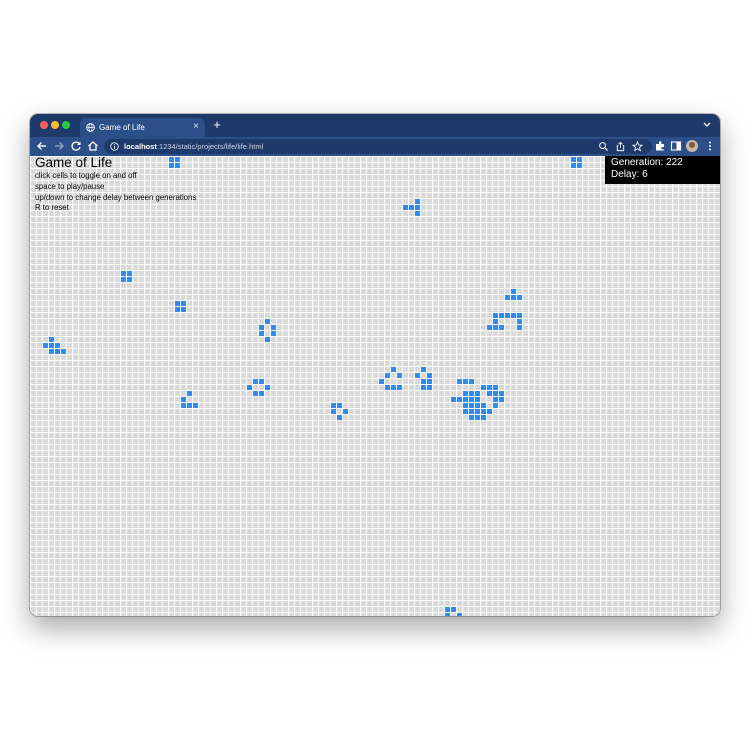  I want to click on close-window-button, so click(44, 125).